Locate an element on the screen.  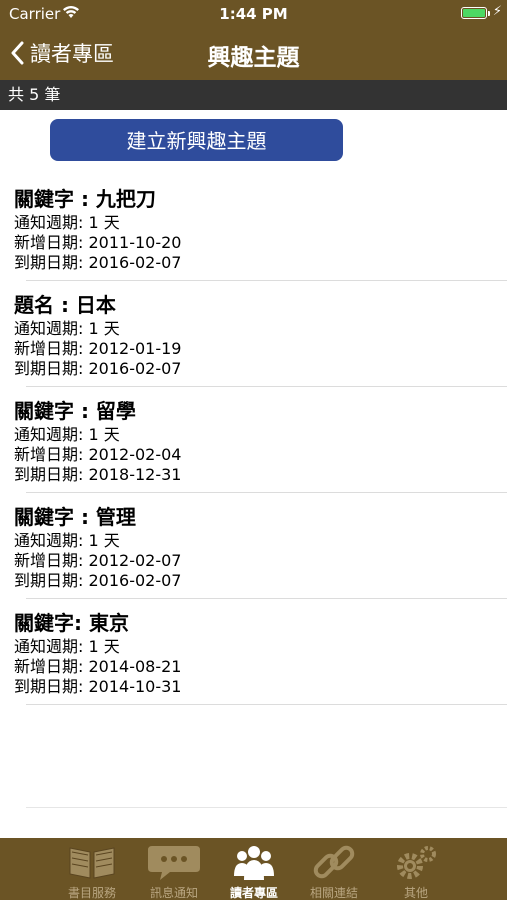
battery-icon is located at coordinates (474, 13).